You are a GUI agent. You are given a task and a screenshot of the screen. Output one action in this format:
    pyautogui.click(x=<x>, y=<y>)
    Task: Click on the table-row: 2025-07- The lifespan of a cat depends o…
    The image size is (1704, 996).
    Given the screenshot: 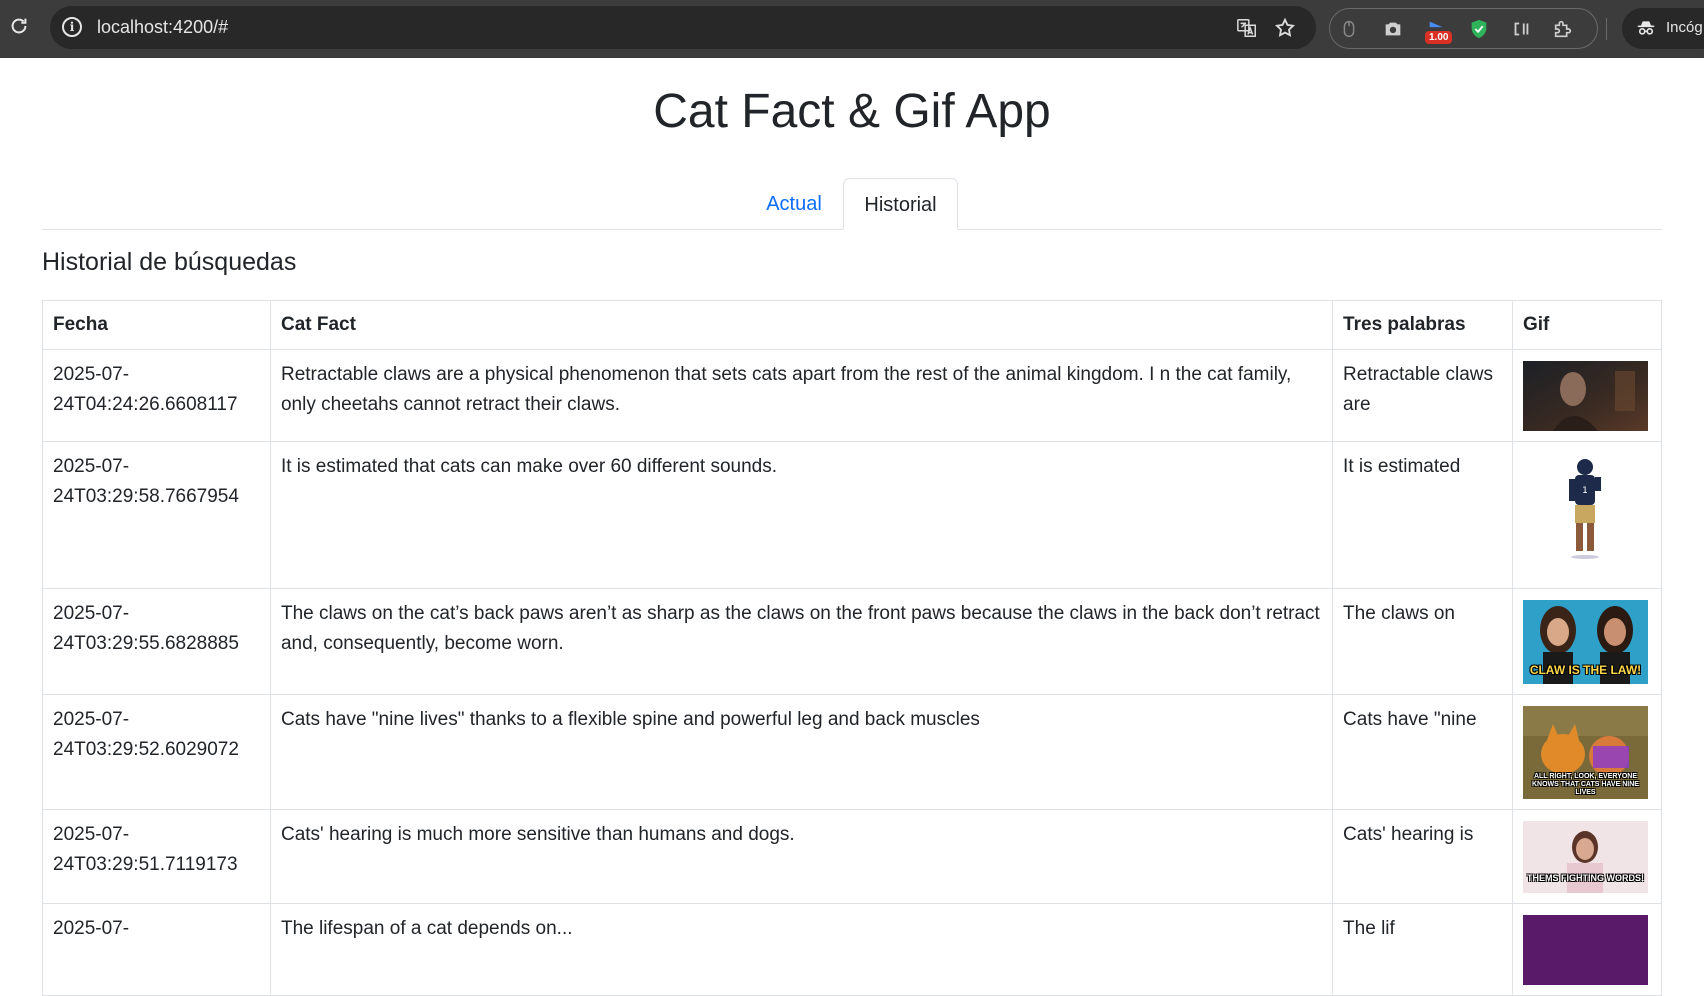 What is the action you would take?
    pyautogui.click(x=852, y=949)
    